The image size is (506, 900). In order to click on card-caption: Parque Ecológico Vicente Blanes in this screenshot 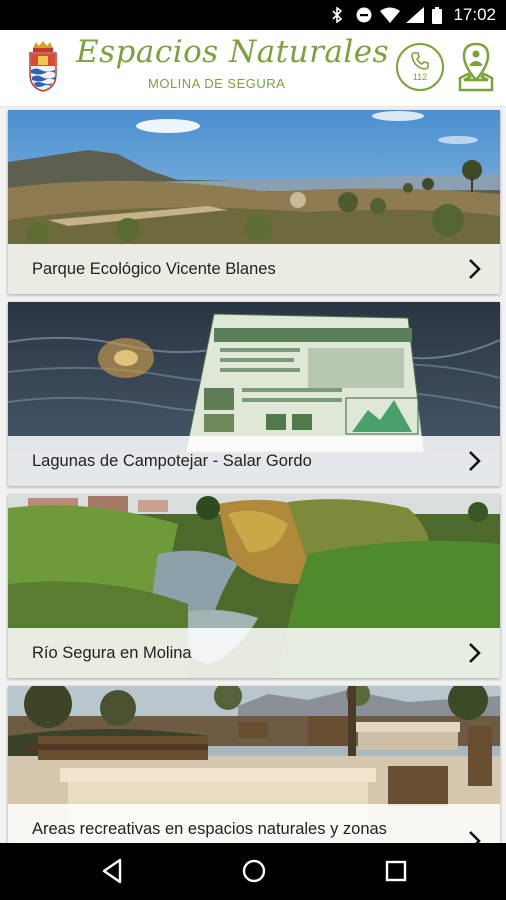, I will do `click(254, 269)`.